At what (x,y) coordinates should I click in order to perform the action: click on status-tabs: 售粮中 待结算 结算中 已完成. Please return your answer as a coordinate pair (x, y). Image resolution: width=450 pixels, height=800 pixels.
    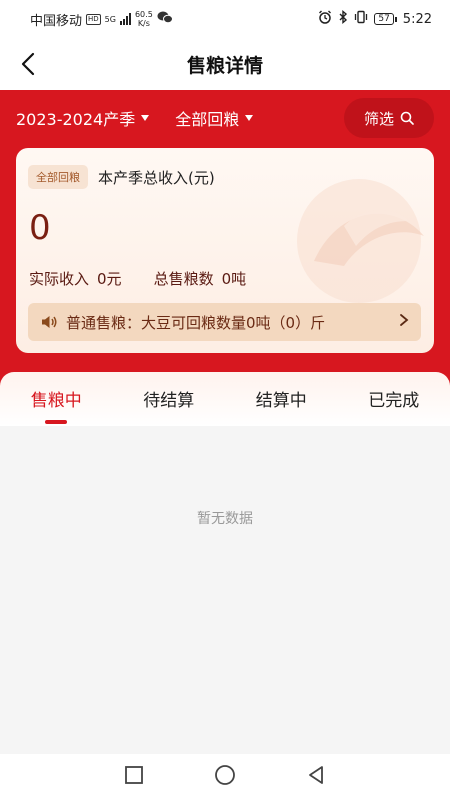
    Looking at the image, I should click on (225, 399).